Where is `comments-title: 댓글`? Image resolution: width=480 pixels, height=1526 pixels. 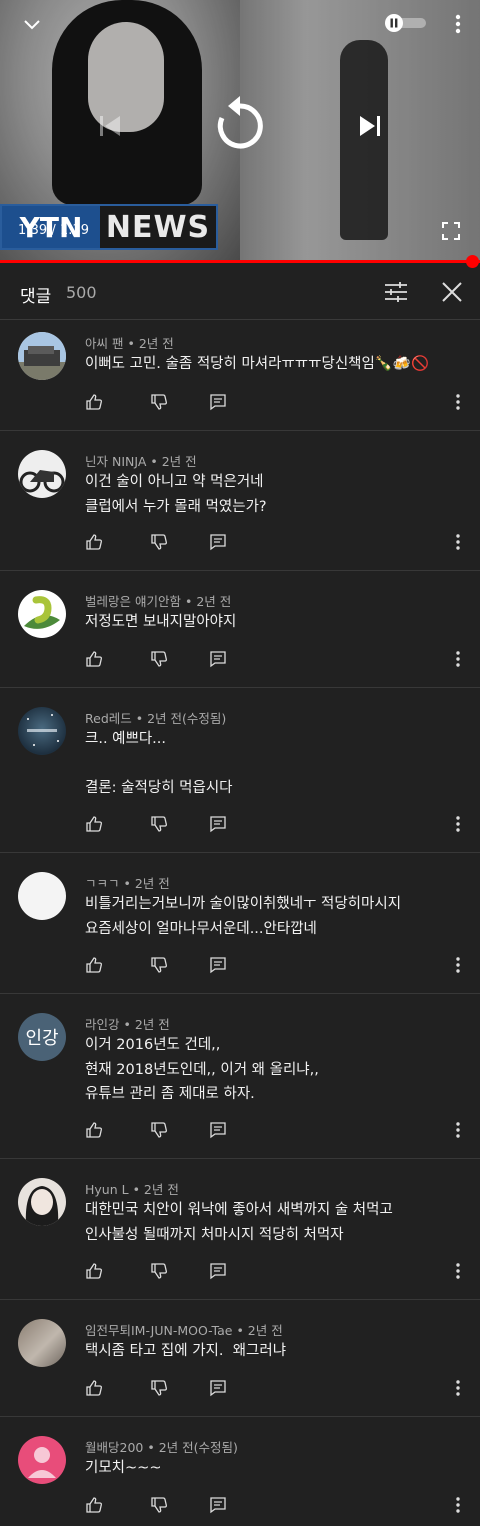 comments-title: 댓글 is located at coordinates (36, 297).